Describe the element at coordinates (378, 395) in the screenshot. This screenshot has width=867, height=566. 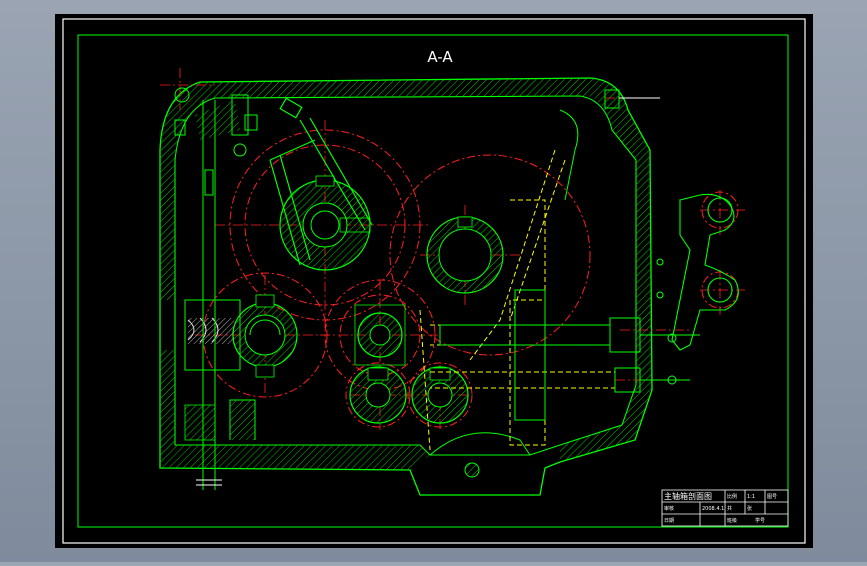
I see `lower-left-gear` at that location.